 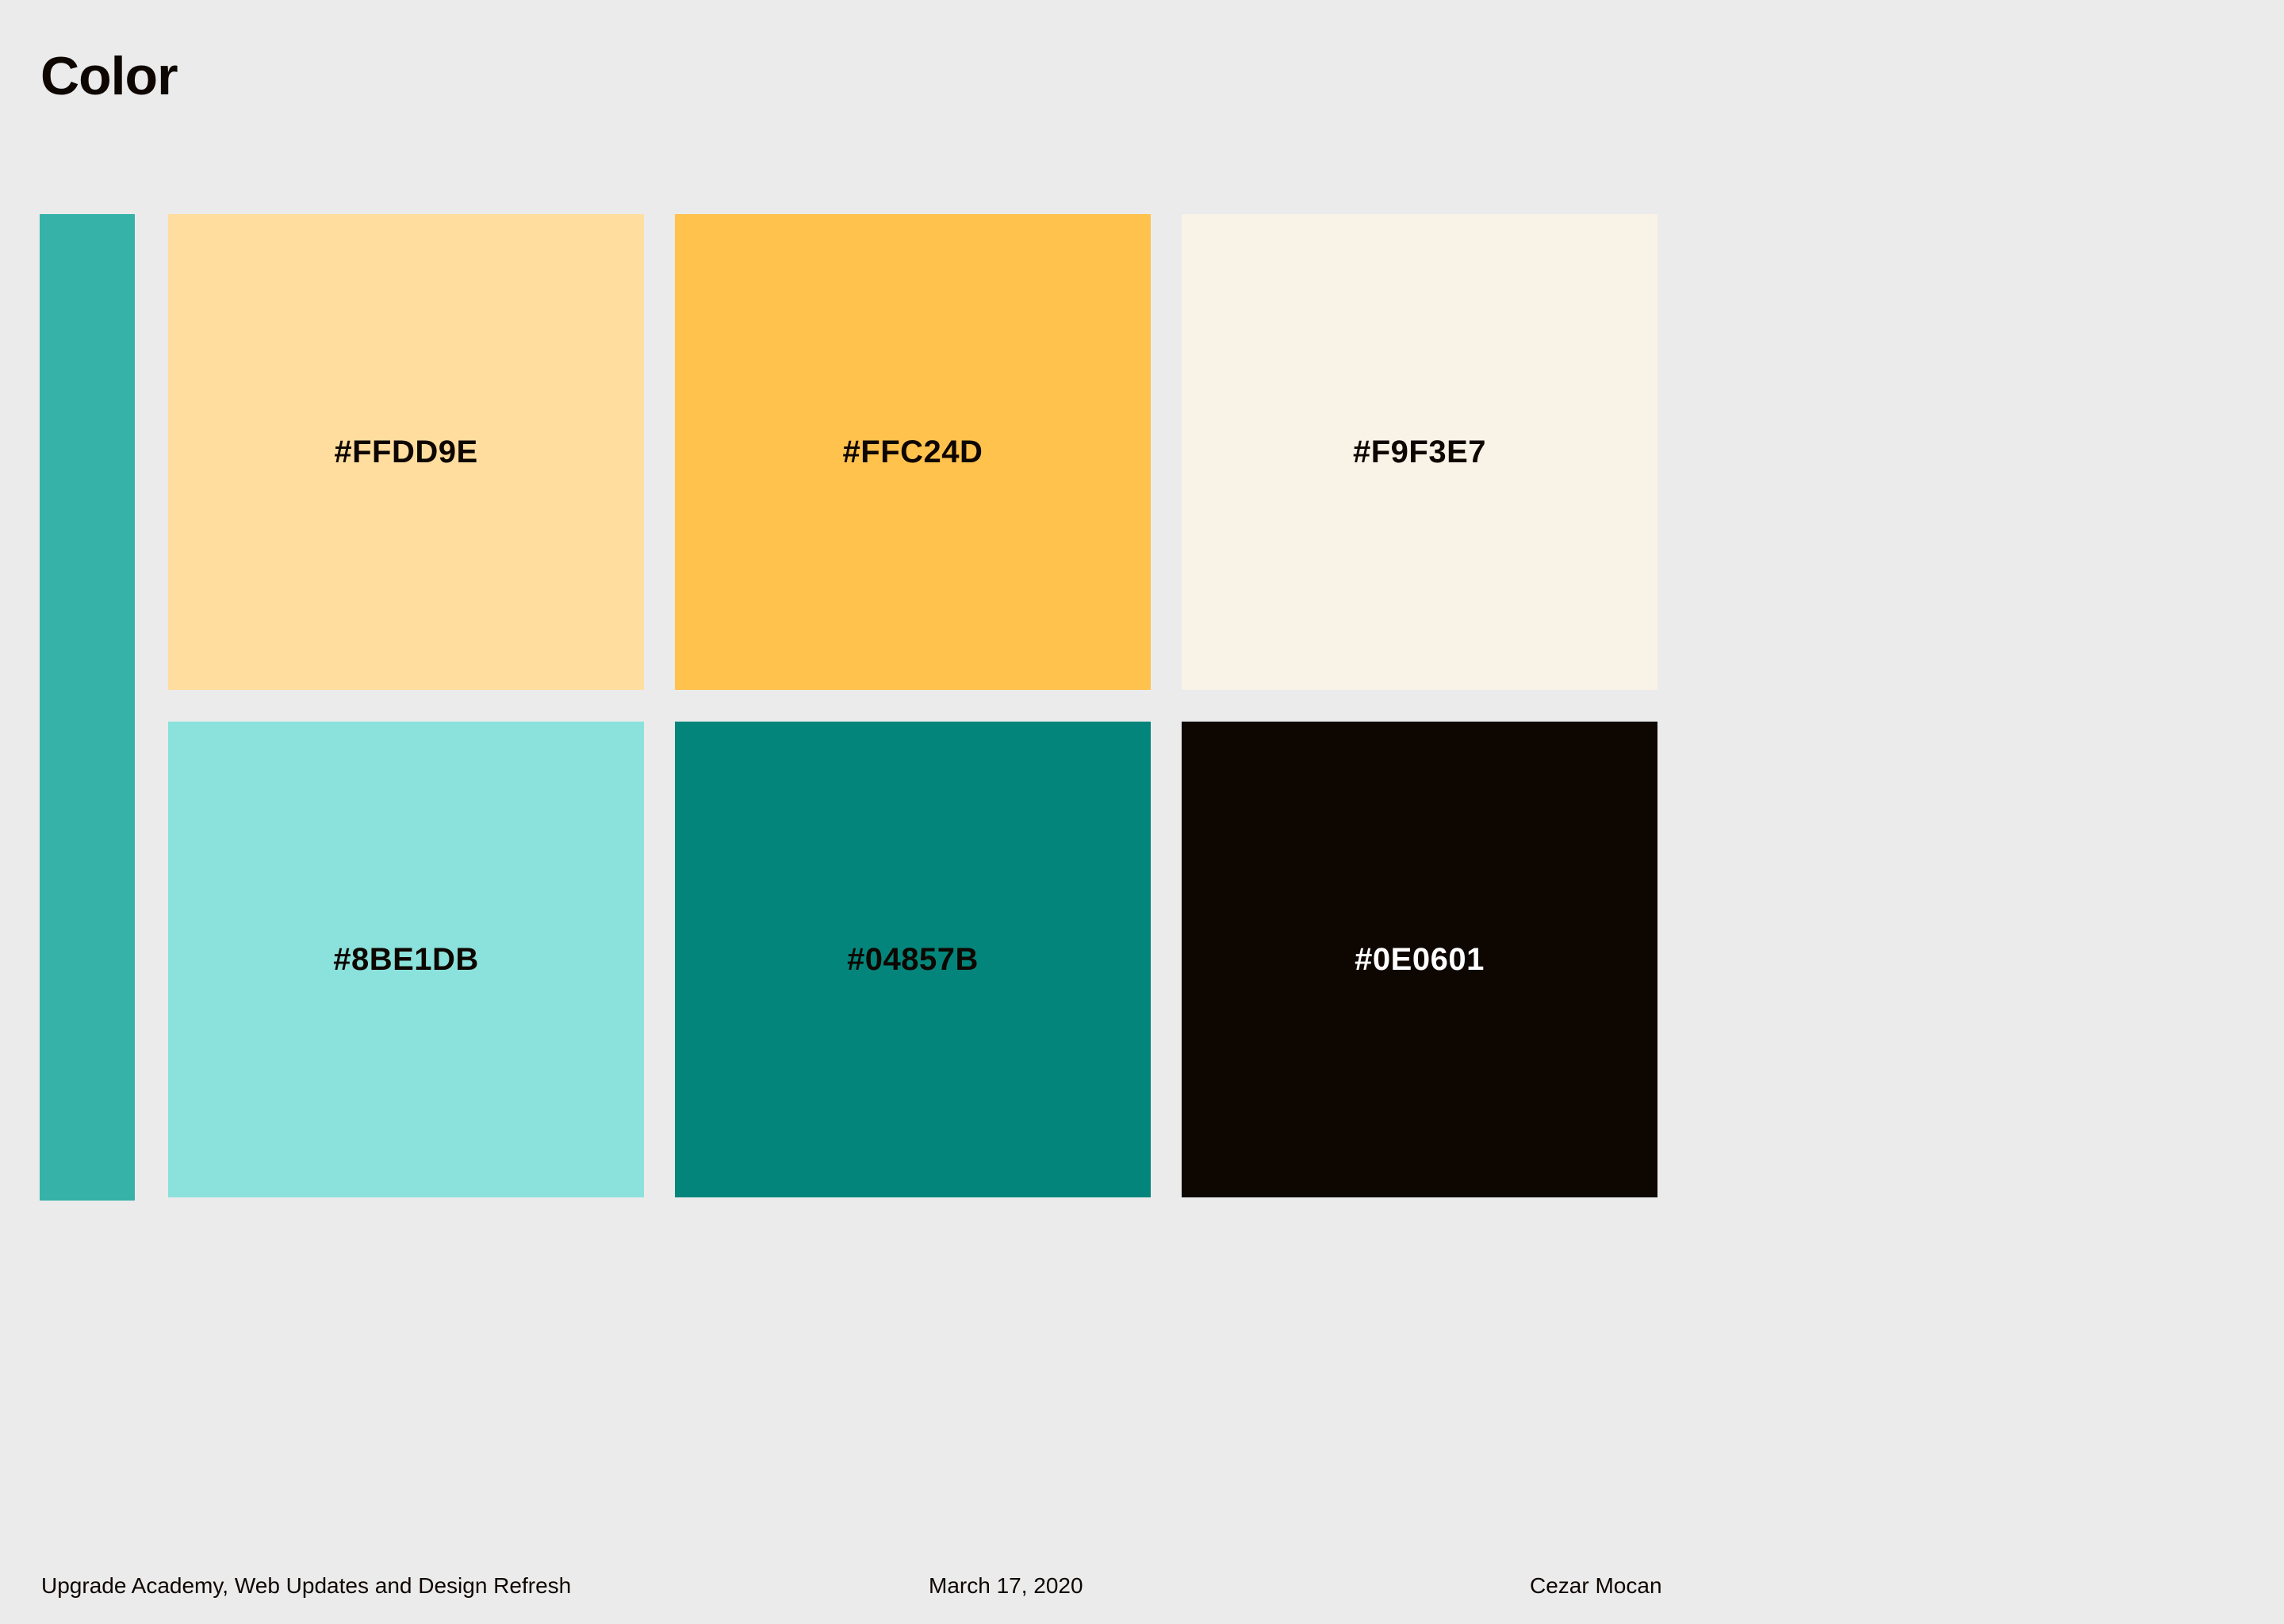 I want to click on color-swatch: #8BE1DB, so click(x=406, y=960).